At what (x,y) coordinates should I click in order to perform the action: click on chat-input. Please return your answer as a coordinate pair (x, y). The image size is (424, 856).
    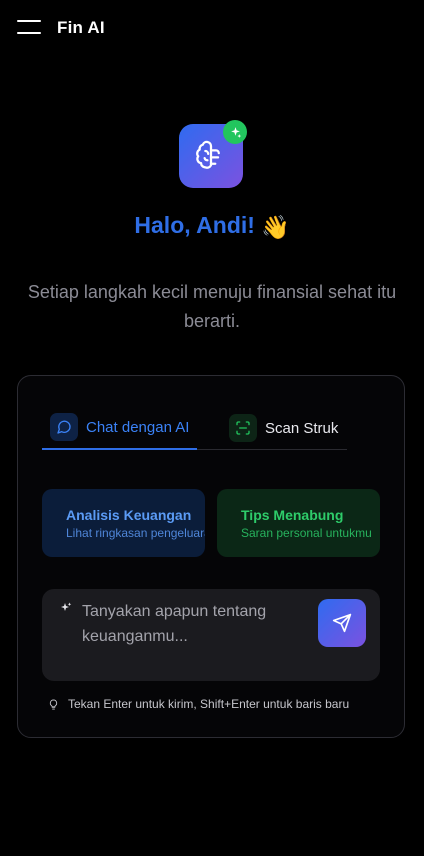
    Looking at the image, I should click on (196, 624).